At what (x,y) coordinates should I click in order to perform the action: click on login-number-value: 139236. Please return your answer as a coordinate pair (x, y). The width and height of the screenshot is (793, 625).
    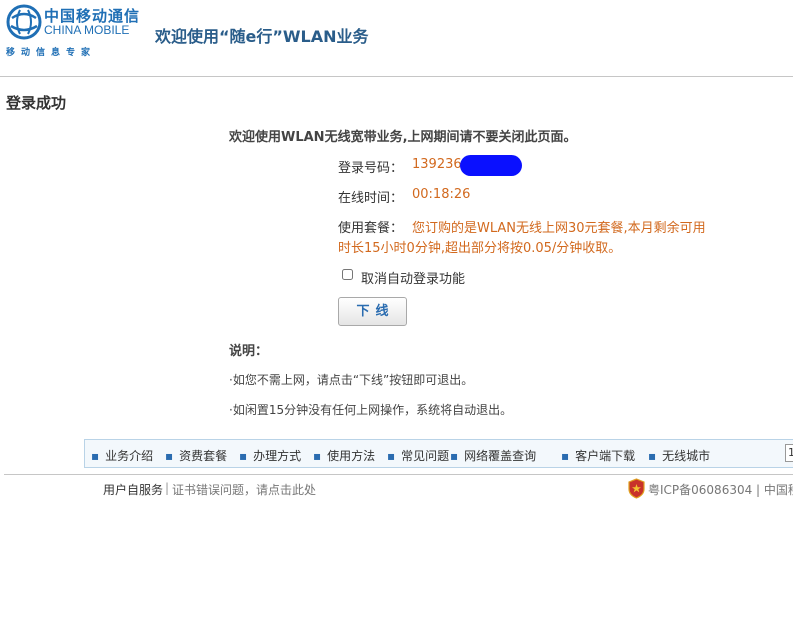
    Looking at the image, I should click on (437, 164).